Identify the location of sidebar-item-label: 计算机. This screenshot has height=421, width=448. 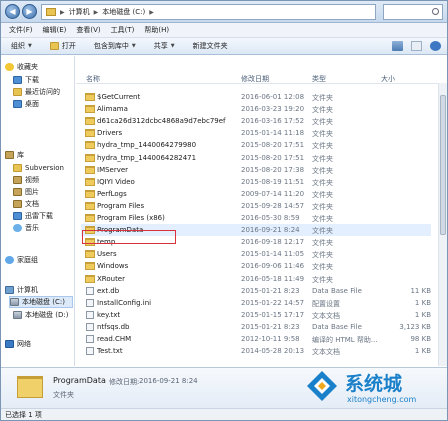
(27, 290).